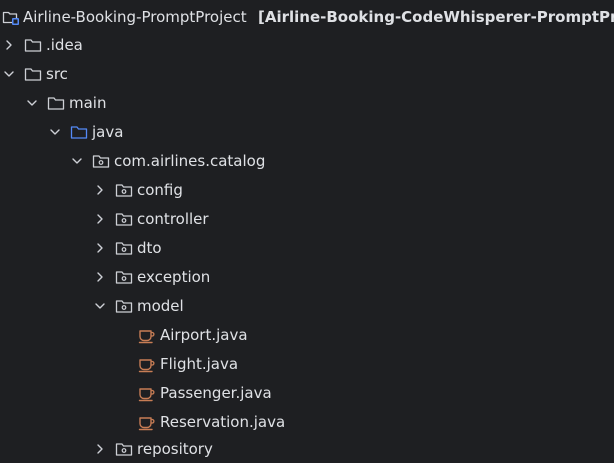 Image resolution: width=614 pixels, height=463 pixels. Describe the element at coordinates (173, 219) in the screenshot. I see `tree-item-label: controller` at that location.